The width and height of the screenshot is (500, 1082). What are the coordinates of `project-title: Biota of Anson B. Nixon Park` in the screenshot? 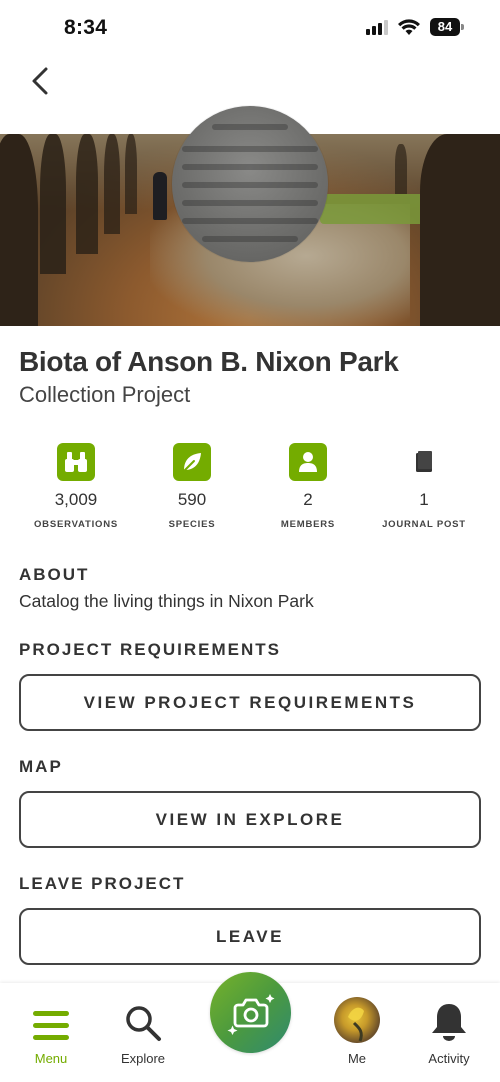 It's located at (209, 361).